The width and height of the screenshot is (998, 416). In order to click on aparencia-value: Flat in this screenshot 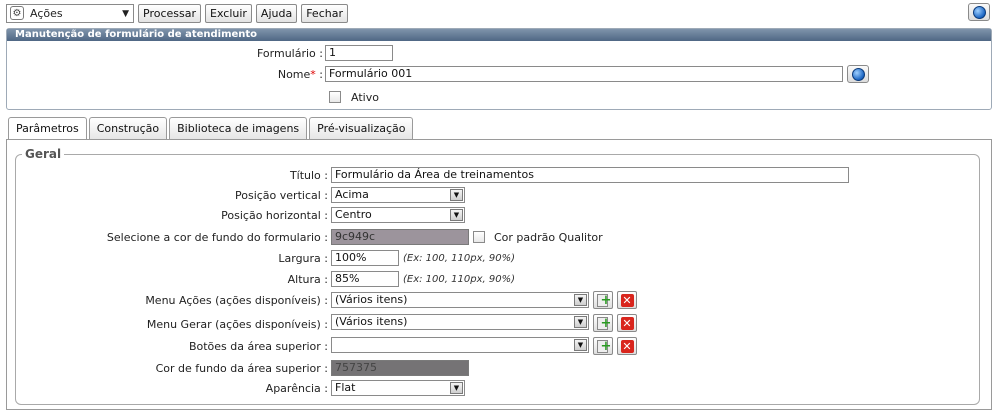, I will do `click(345, 387)`.